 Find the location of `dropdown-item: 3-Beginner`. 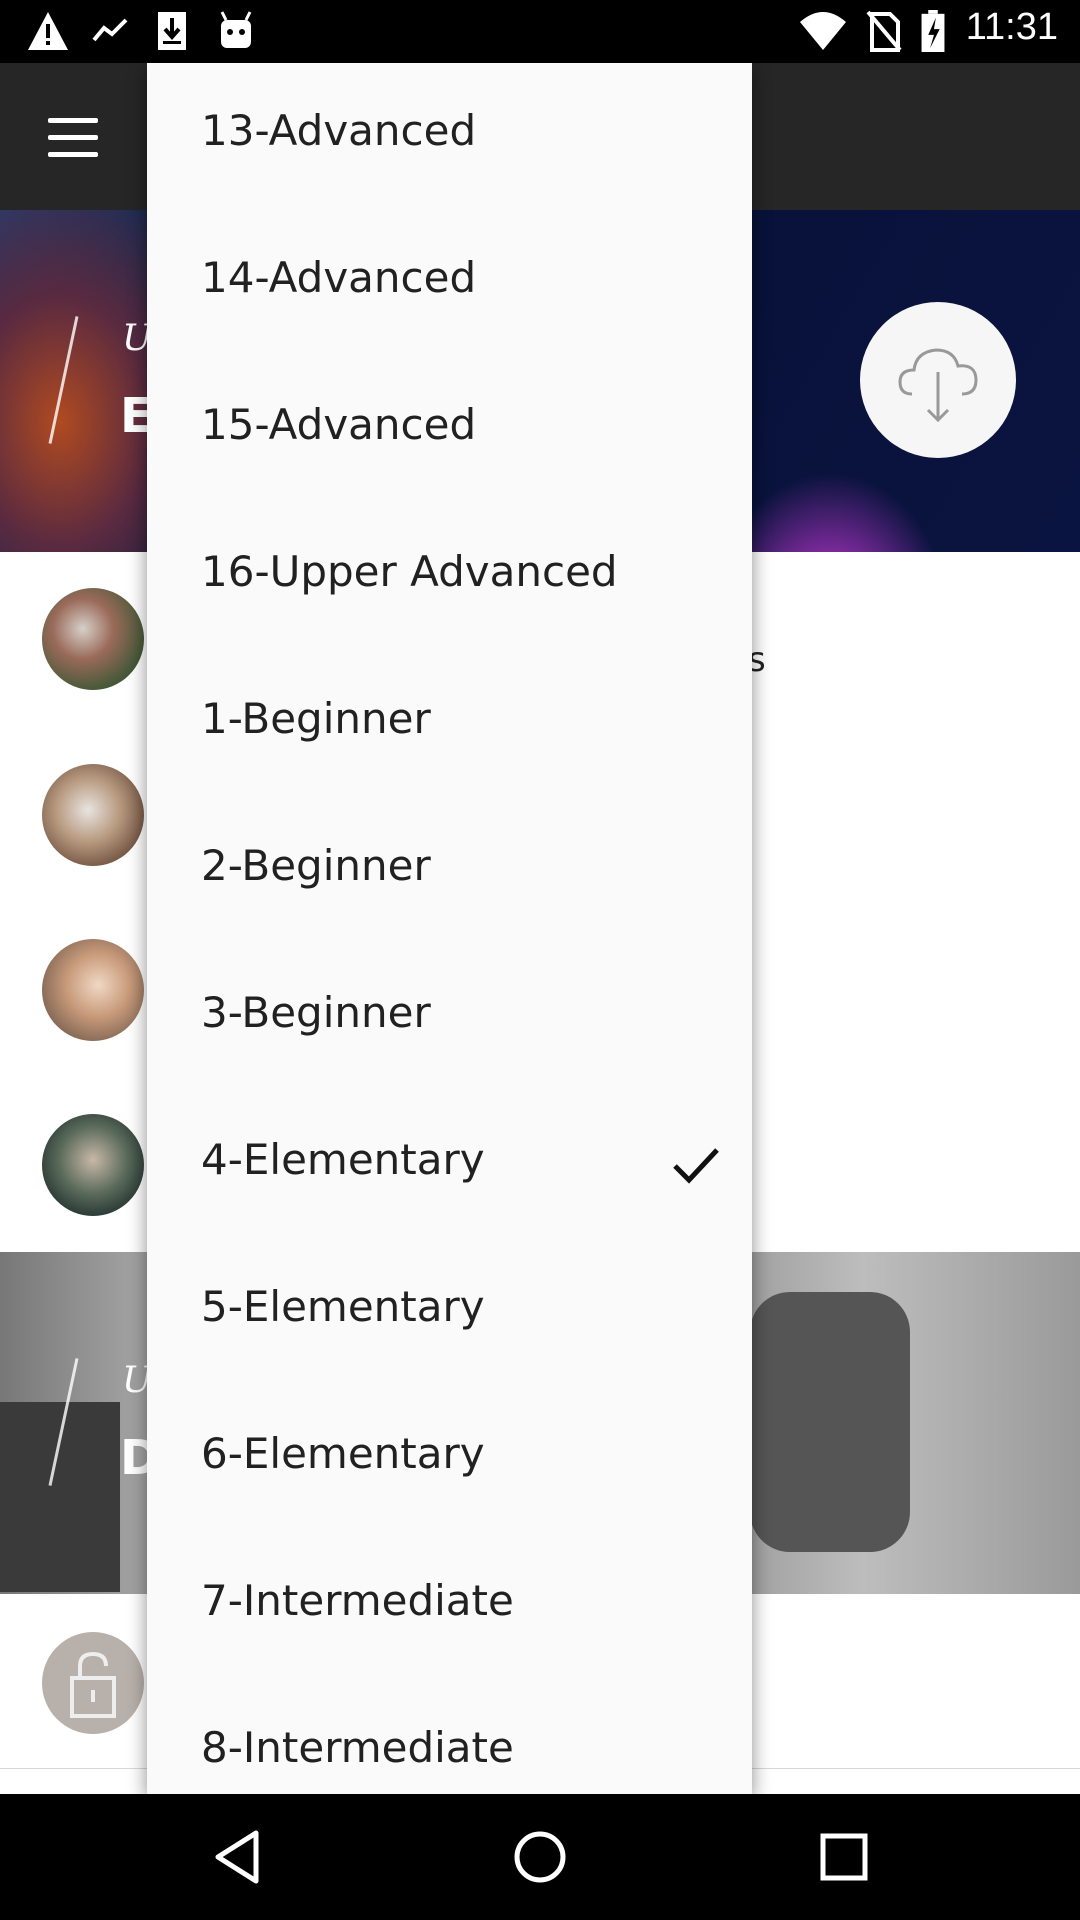

dropdown-item: 3-Beginner is located at coordinates (449, 1018).